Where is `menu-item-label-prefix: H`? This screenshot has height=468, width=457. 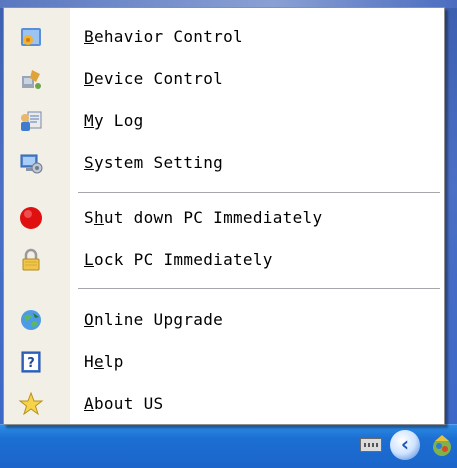 menu-item-label-prefix: H is located at coordinates (89, 361).